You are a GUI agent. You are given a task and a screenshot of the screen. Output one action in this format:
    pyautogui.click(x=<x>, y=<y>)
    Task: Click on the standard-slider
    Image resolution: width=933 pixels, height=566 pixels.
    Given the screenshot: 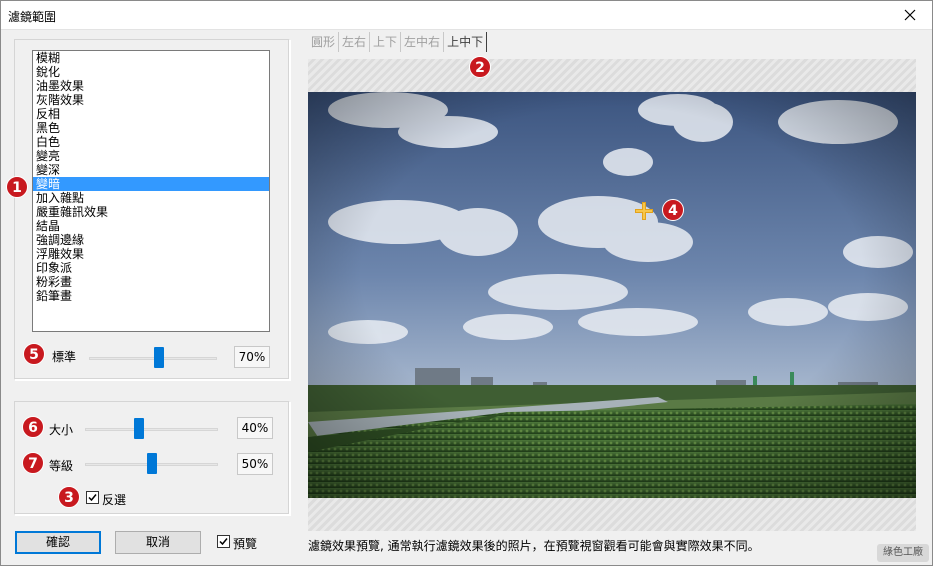 What is the action you would take?
    pyautogui.click(x=153, y=358)
    